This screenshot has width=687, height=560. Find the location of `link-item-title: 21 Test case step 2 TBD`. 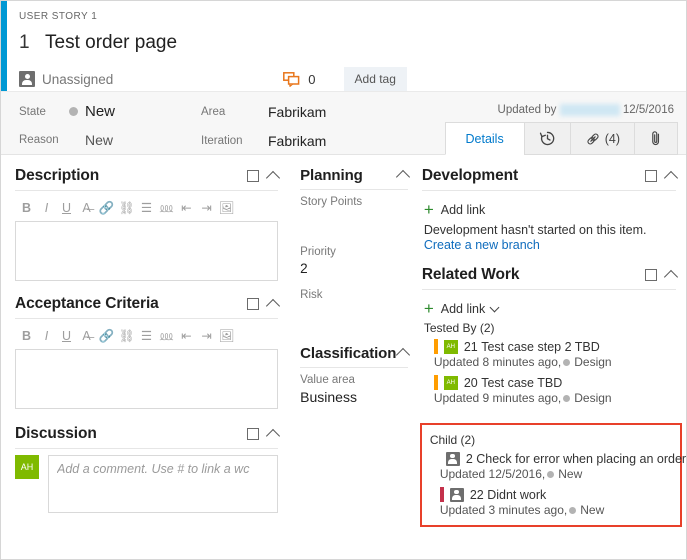

link-item-title: 21 Test case step 2 TBD is located at coordinates (532, 347).